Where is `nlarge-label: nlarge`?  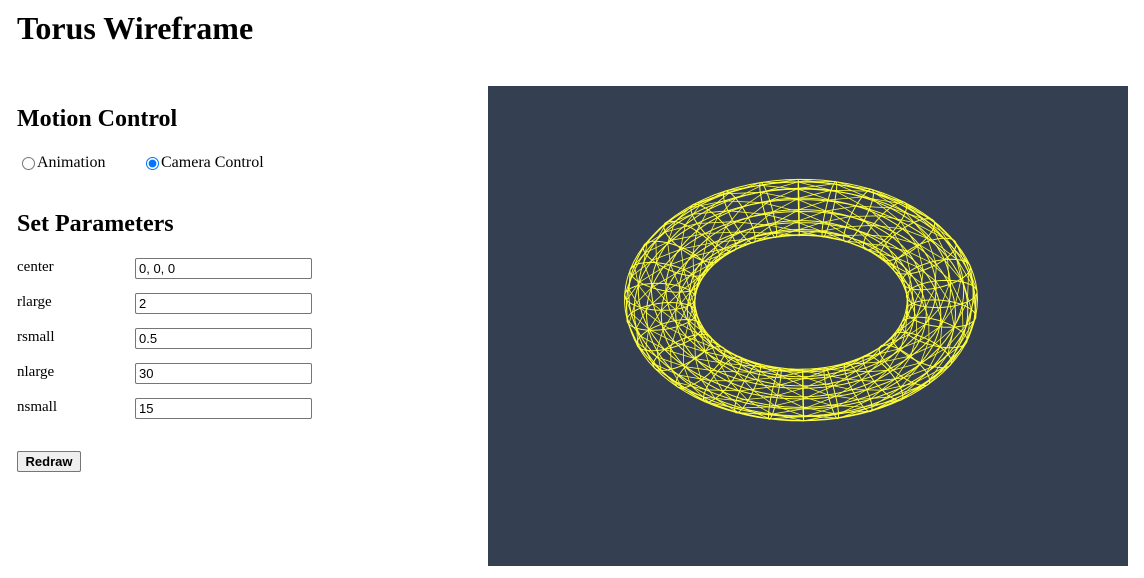 nlarge-label: nlarge is located at coordinates (36, 372).